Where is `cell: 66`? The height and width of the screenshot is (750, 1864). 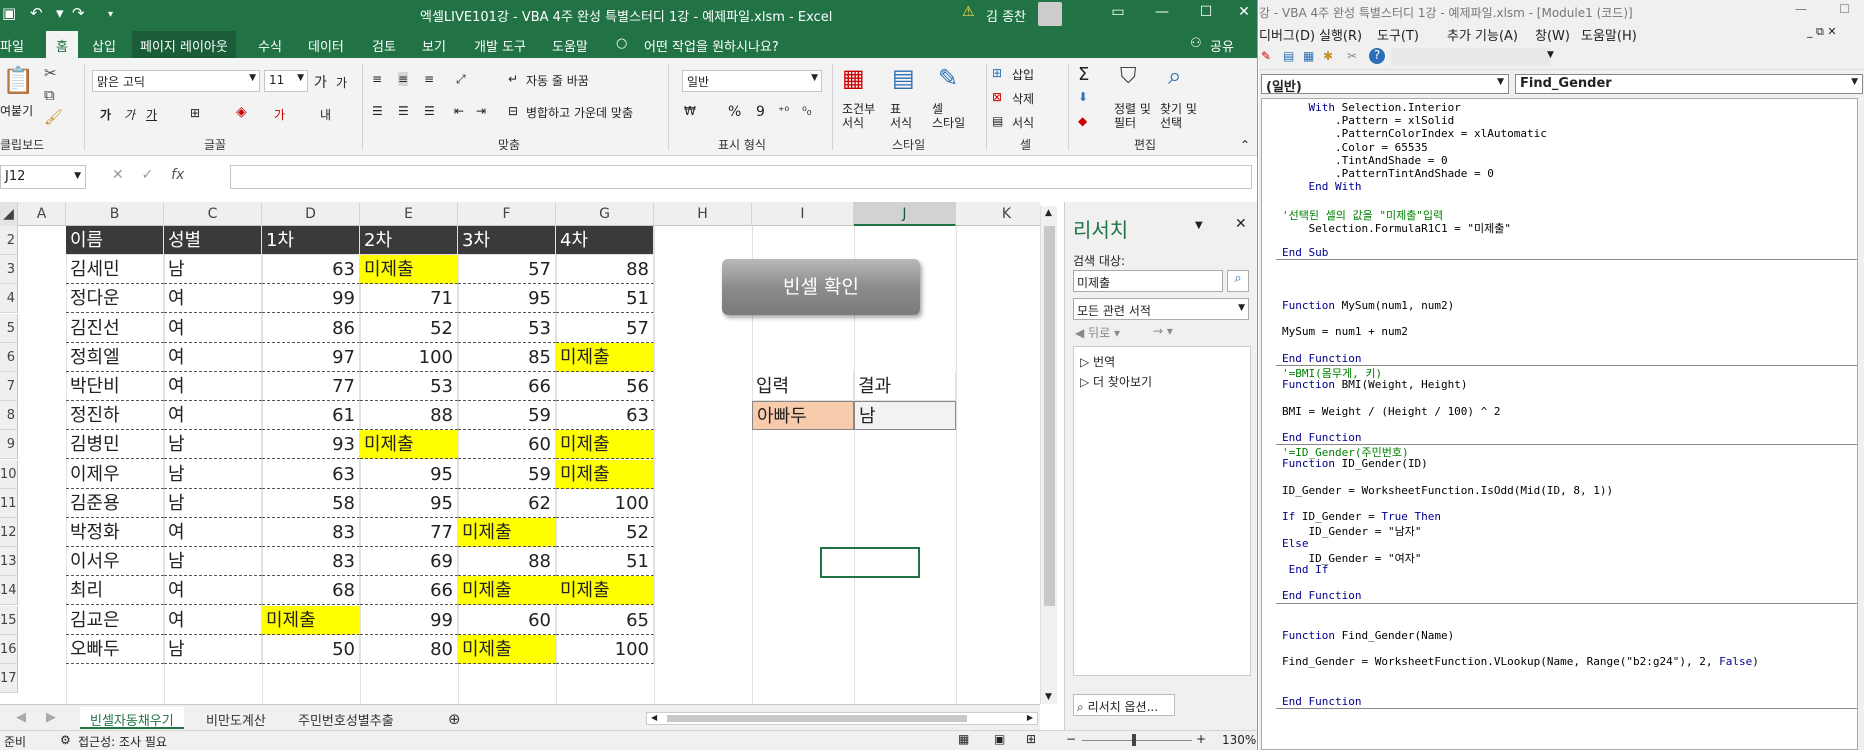
cell: 66 is located at coordinates (507, 386).